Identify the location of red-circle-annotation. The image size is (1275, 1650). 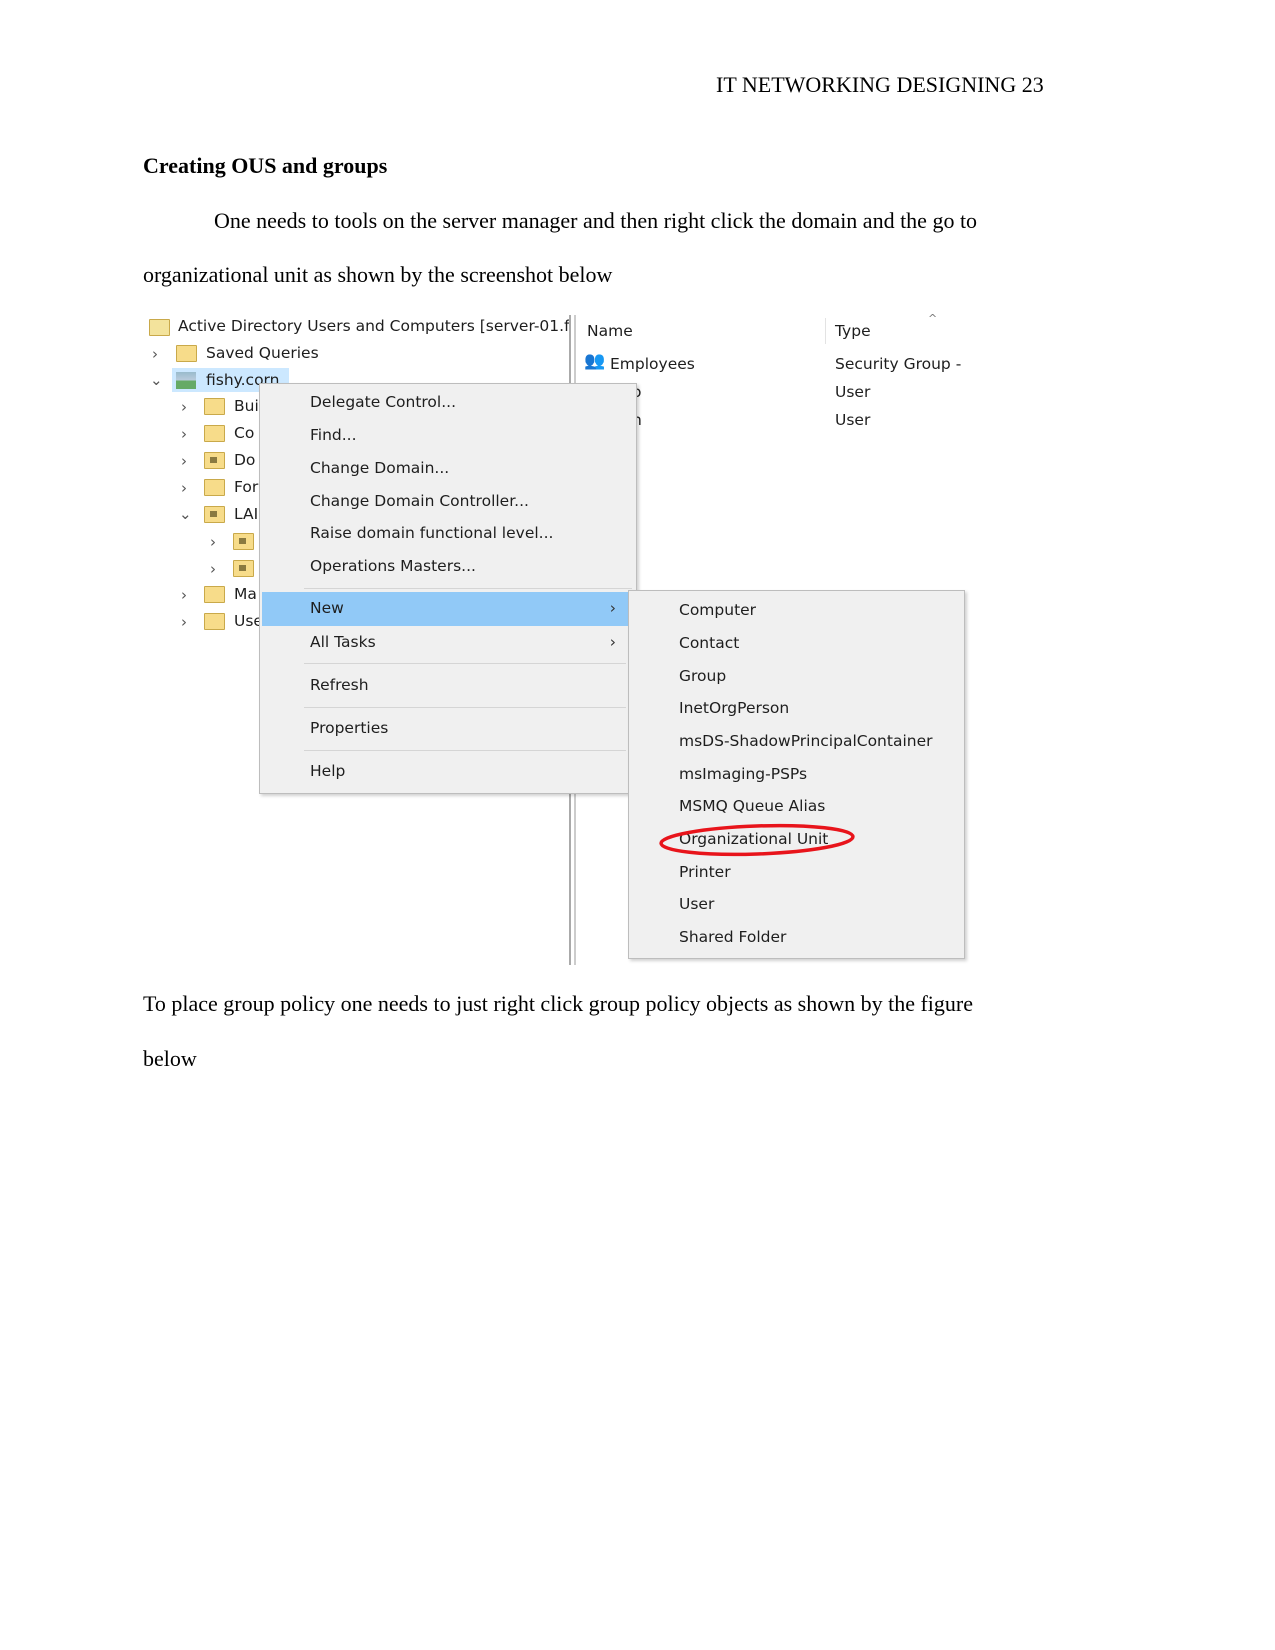
(757, 840).